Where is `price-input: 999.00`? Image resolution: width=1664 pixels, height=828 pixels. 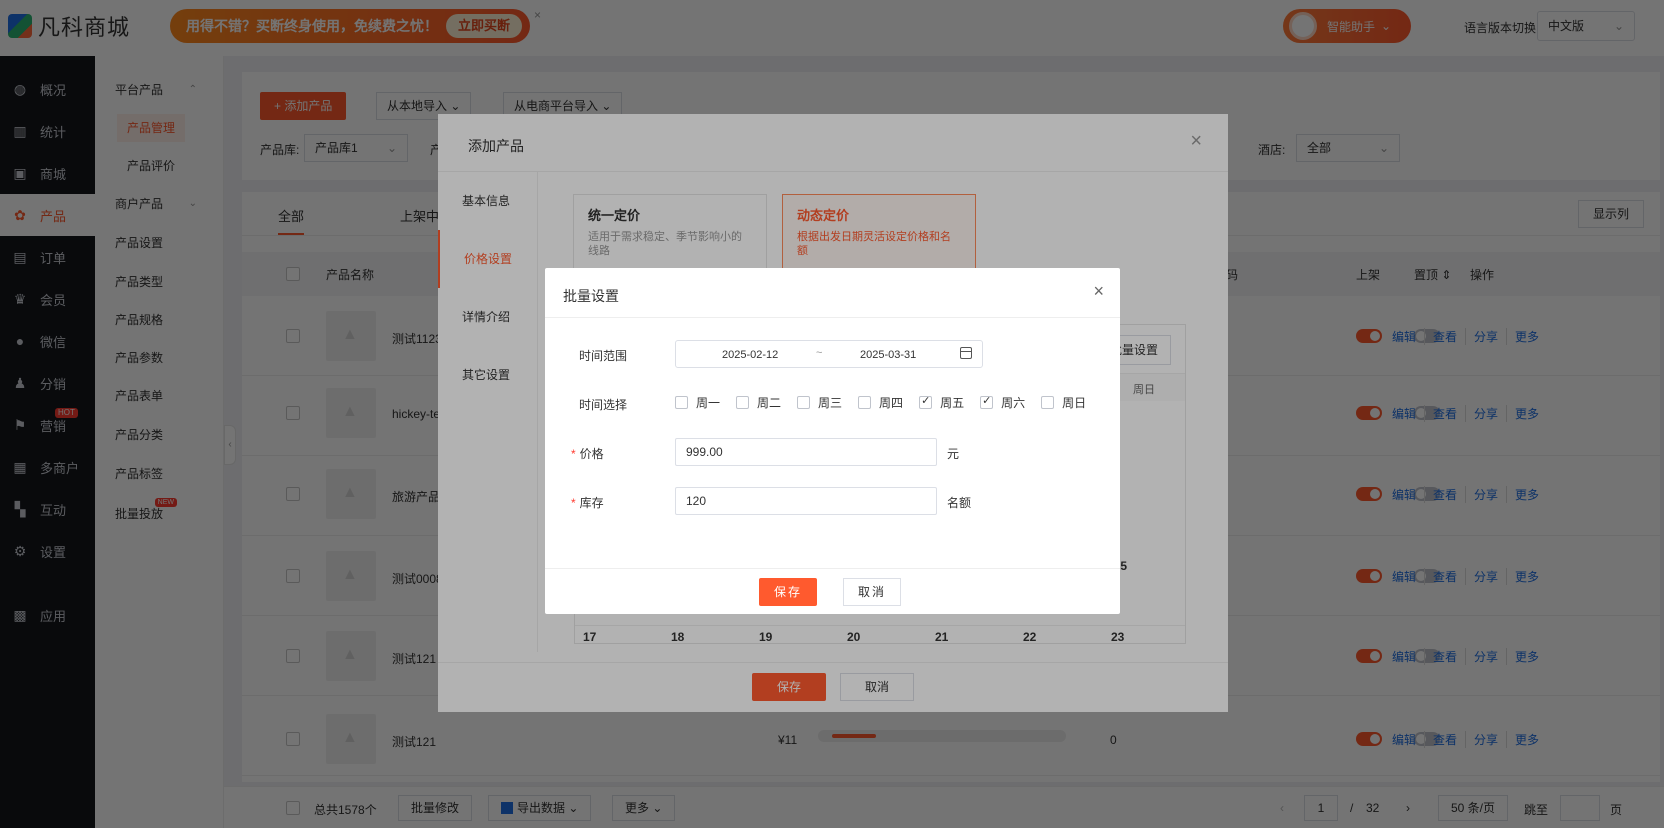
price-input: 999.00 is located at coordinates (806, 452).